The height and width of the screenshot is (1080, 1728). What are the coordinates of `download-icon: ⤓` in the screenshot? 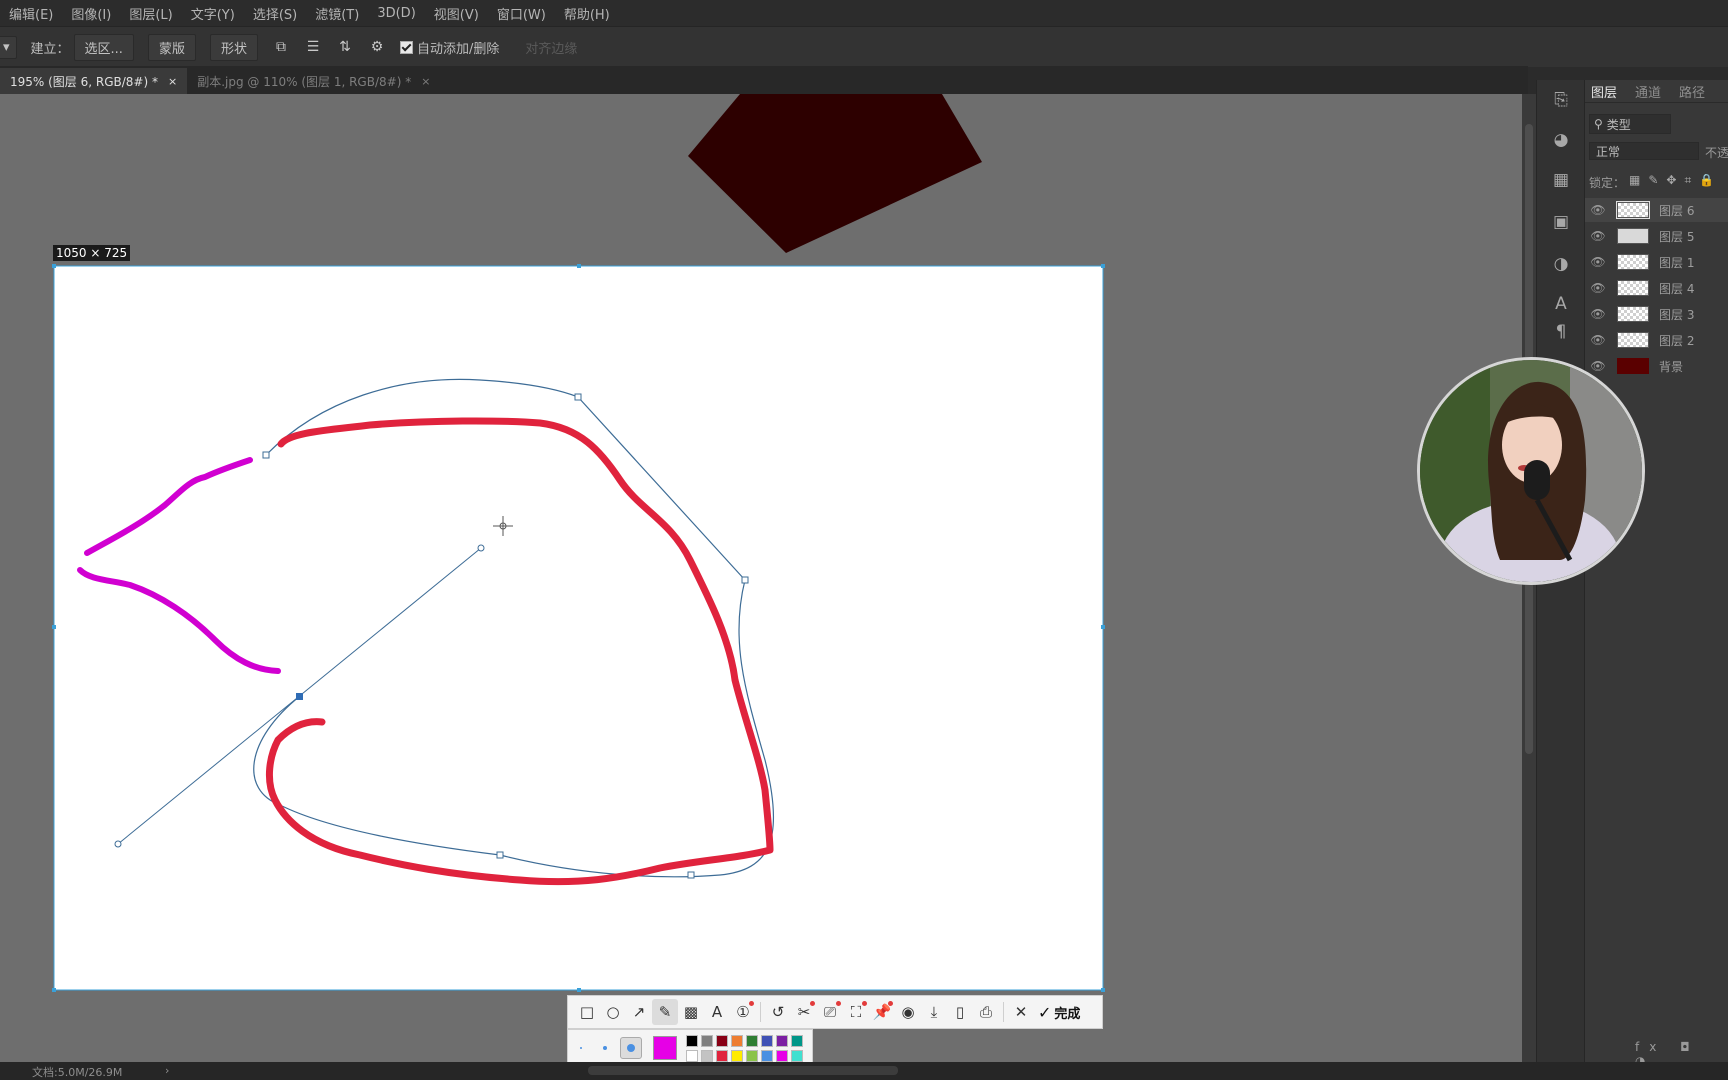 It's located at (934, 1012).